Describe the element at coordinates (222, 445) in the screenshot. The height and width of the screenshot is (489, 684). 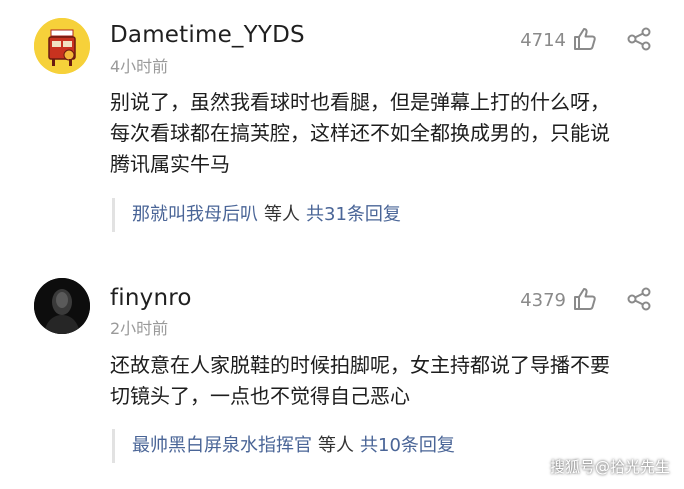
I see `reply-author-link: 最帅黑白屏泉水指挥官` at that location.